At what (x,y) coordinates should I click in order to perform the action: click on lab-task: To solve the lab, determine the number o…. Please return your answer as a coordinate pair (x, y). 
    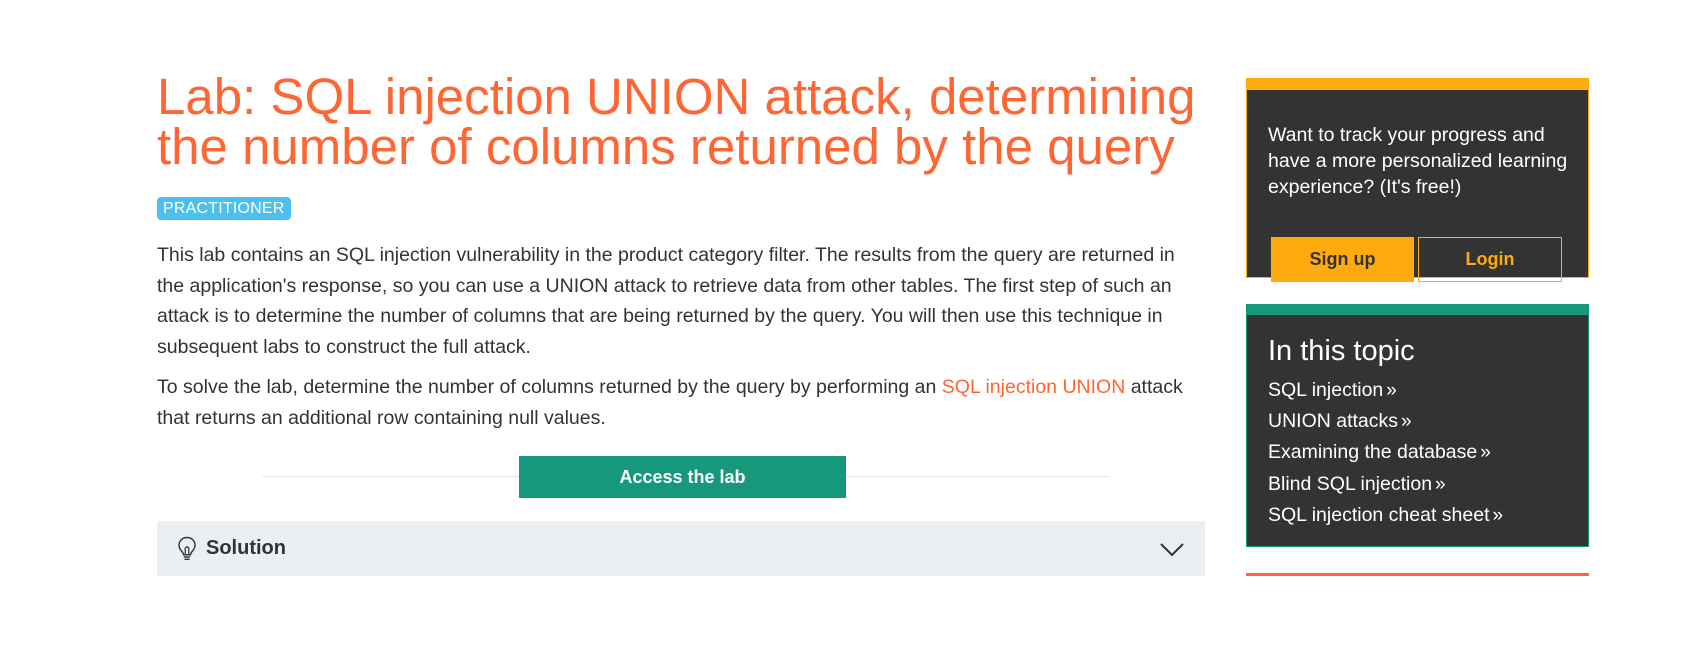
    Looking at the image, I should click on (681, 402).